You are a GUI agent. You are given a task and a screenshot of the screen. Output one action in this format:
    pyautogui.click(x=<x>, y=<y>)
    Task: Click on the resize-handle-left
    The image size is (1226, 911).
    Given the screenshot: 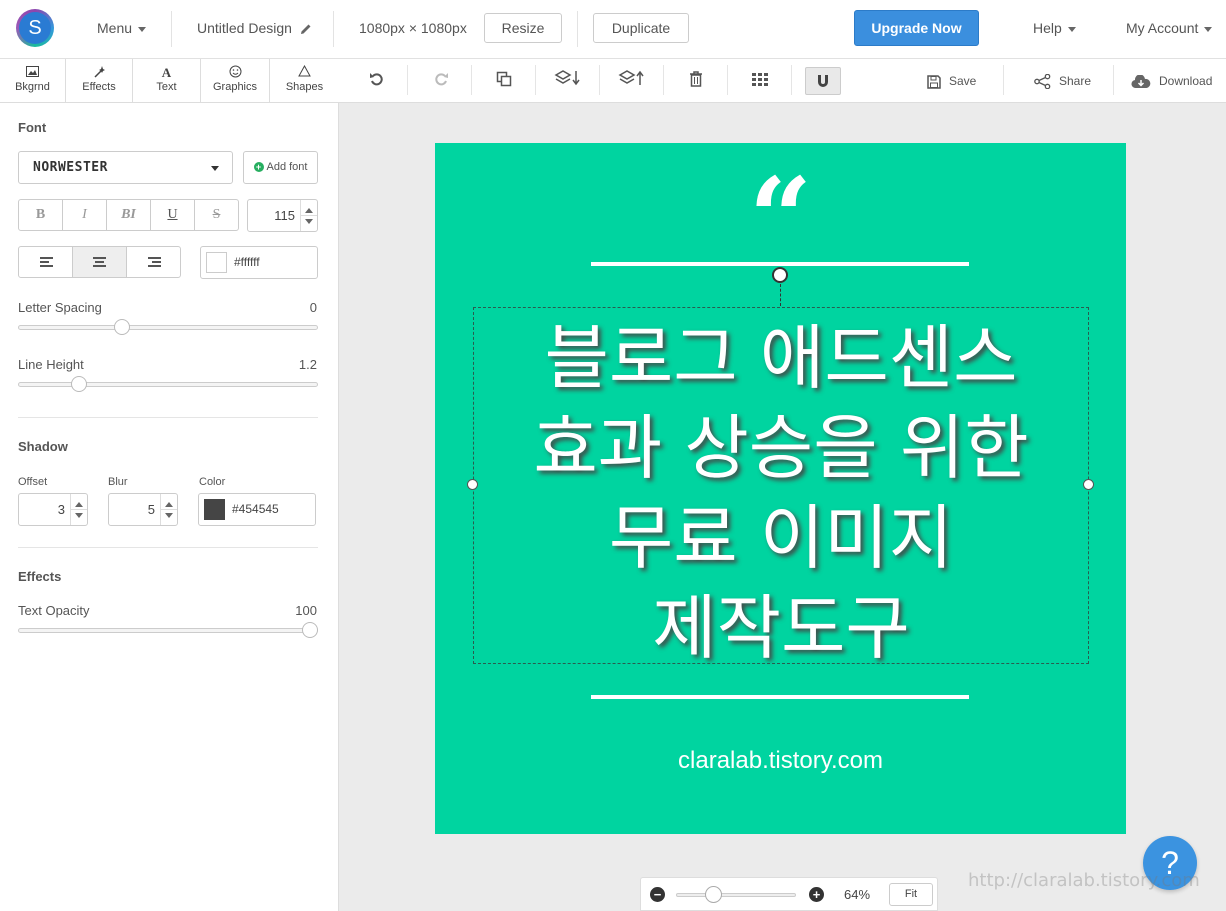 What is the action you would take?
    pyautogui.click(x=472, y=484)
    